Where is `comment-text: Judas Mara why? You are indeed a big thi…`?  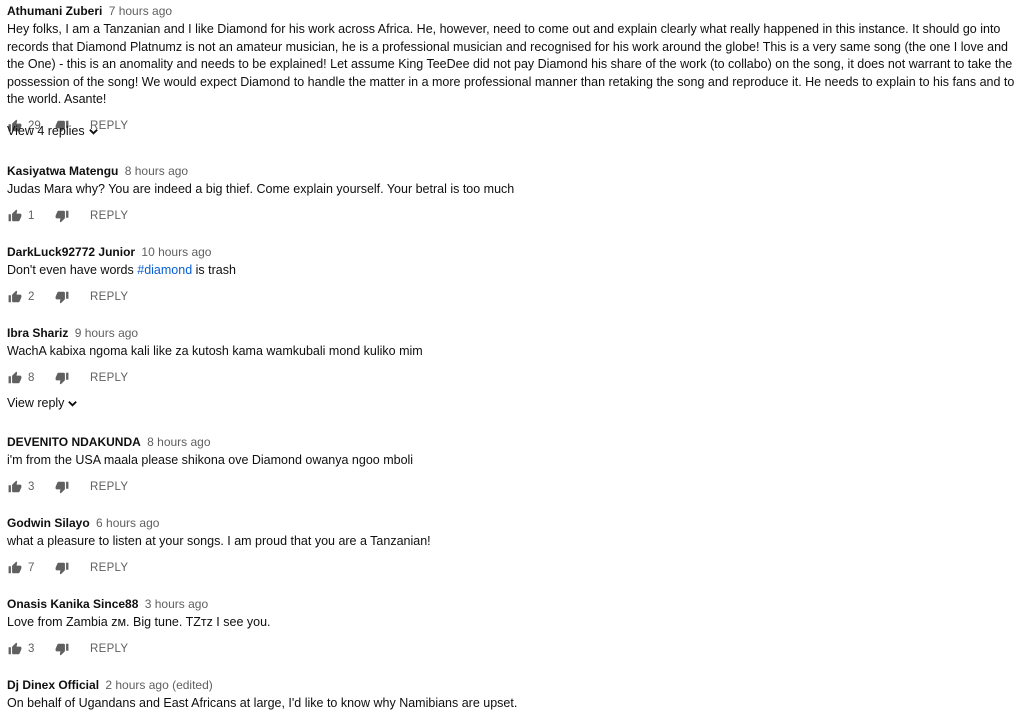 comment-text: Judas Mara why? You are indeed a big thi… is located at coordinates (261, 189).